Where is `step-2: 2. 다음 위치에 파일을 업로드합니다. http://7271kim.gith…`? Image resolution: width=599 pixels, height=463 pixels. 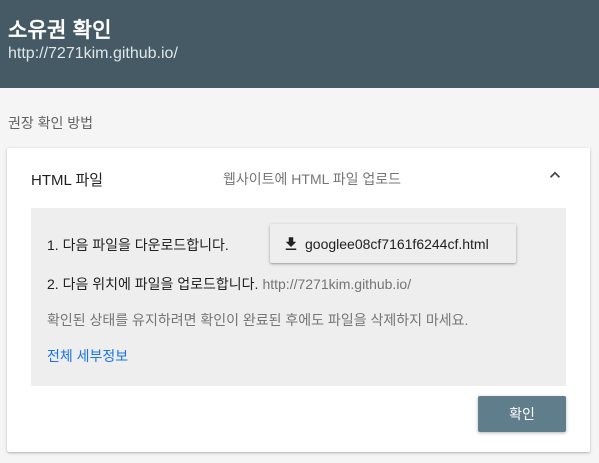
step-2: 2. 다음 위치에 파일을 업로드합니다. http://7271kim.gith… is located at coordinates (229, 284).